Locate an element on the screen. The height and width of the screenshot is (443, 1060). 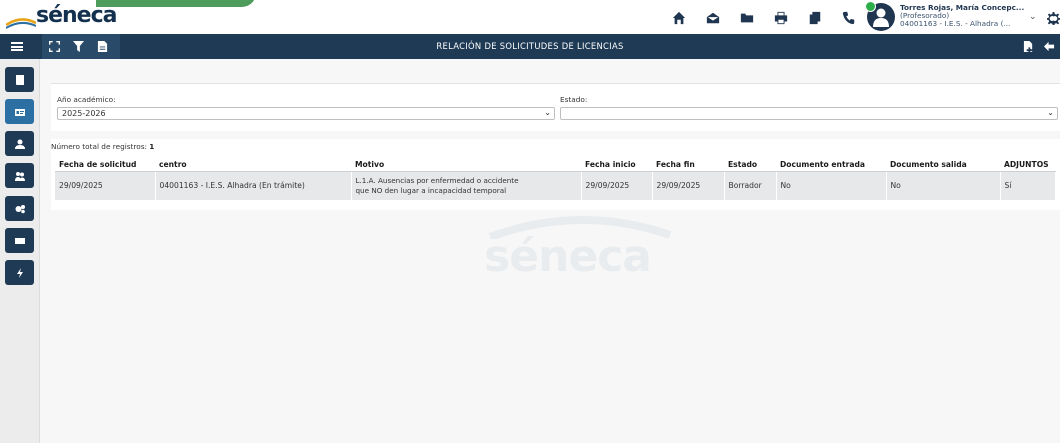
motivo-line: que NO den lugar a incapacidad temporal is located at coordinates (431, 190).